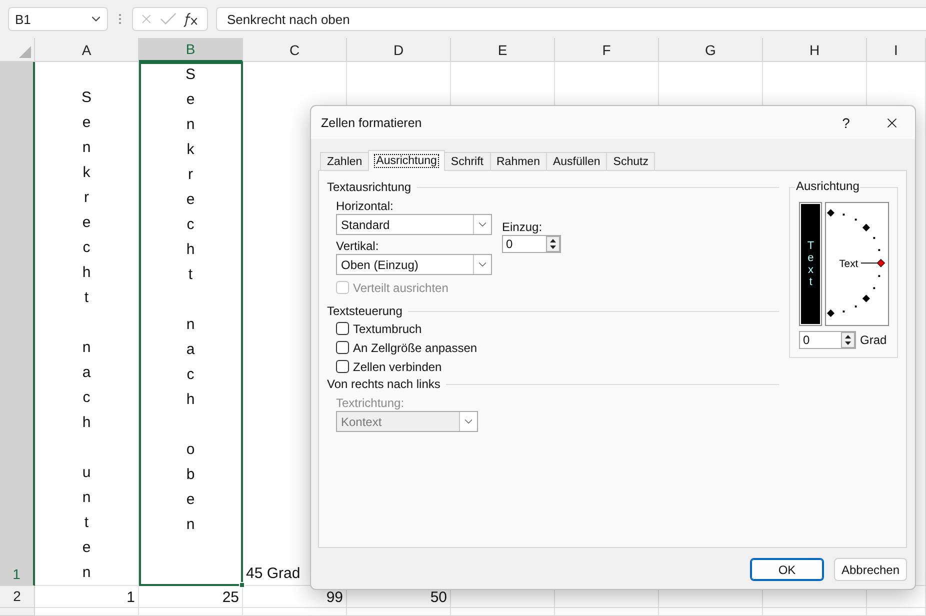 This screenshot has width=926, height=616. I want to click on drag-handle-icon, so click(120, 19).